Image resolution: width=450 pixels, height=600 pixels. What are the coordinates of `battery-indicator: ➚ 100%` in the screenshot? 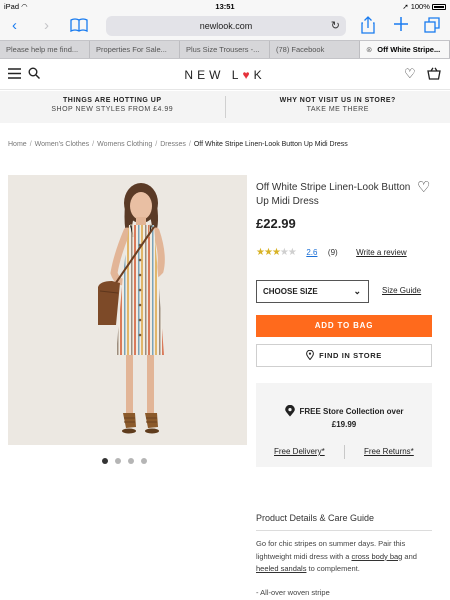 It's located at (424, 6).